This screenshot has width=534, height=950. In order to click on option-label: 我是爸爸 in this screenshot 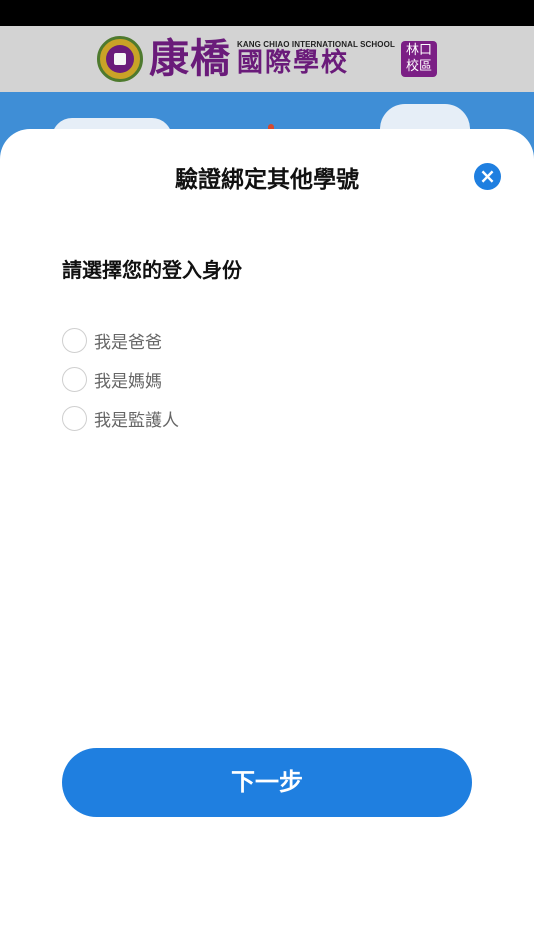, I will do `click(128, 343)`.